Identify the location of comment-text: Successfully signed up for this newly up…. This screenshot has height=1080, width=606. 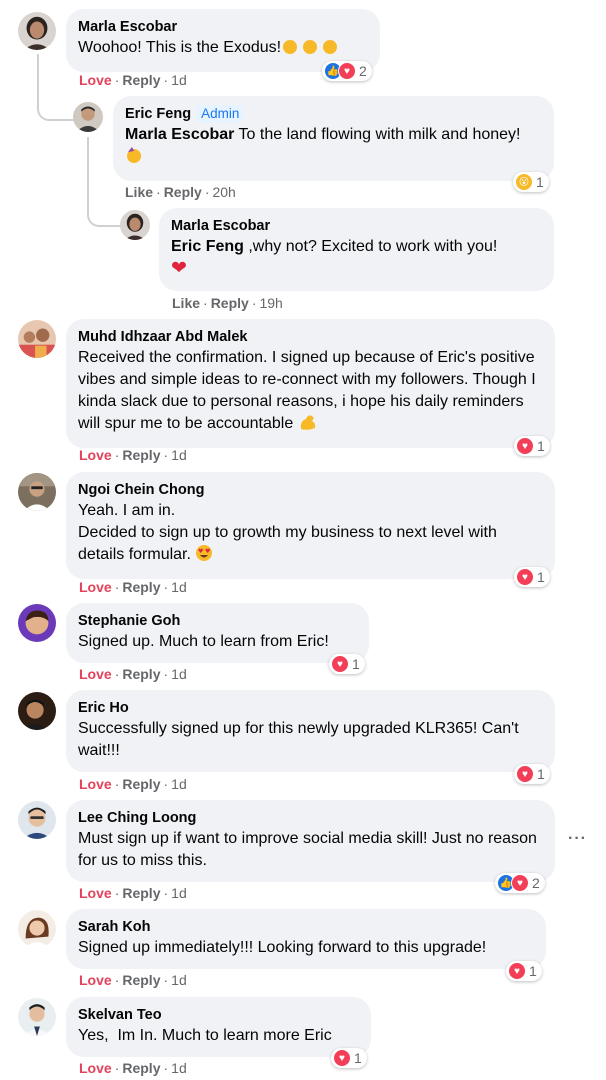
(298, 739).